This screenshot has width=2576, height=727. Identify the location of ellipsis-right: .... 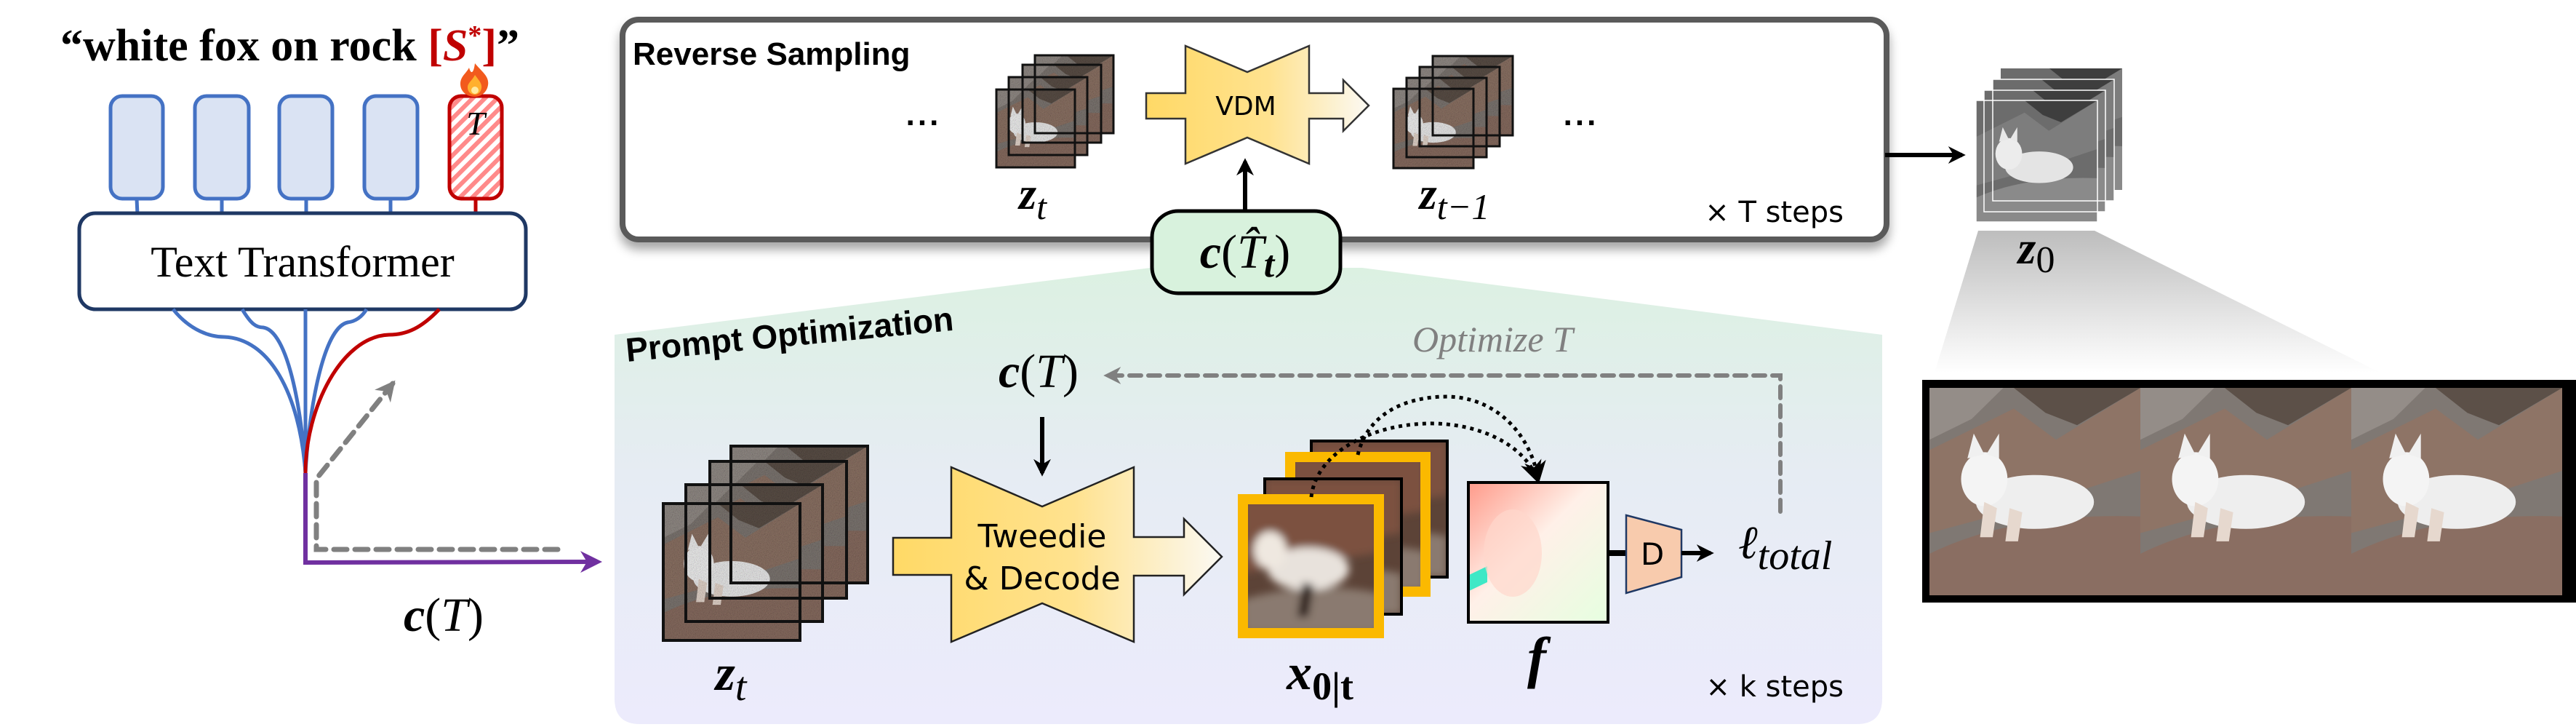
(1581, 114).